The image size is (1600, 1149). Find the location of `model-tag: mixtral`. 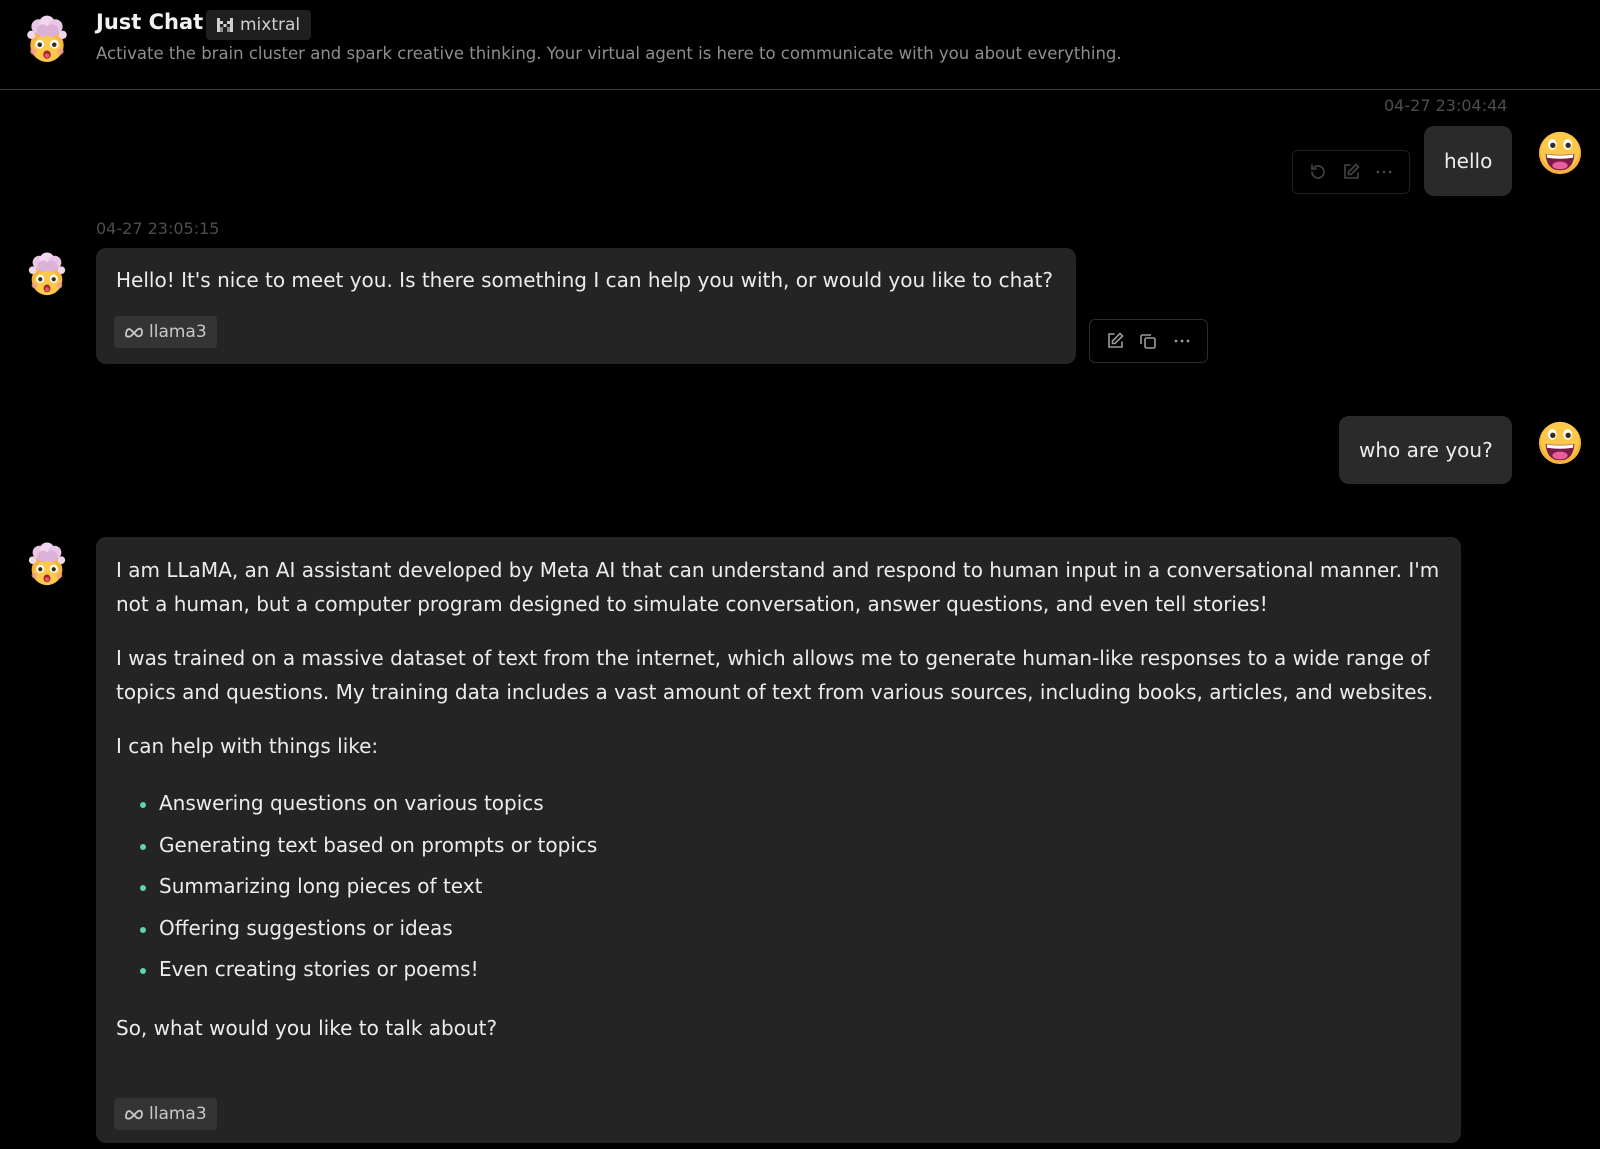

model-tag: mixtral is located at coordinates (259, 25).